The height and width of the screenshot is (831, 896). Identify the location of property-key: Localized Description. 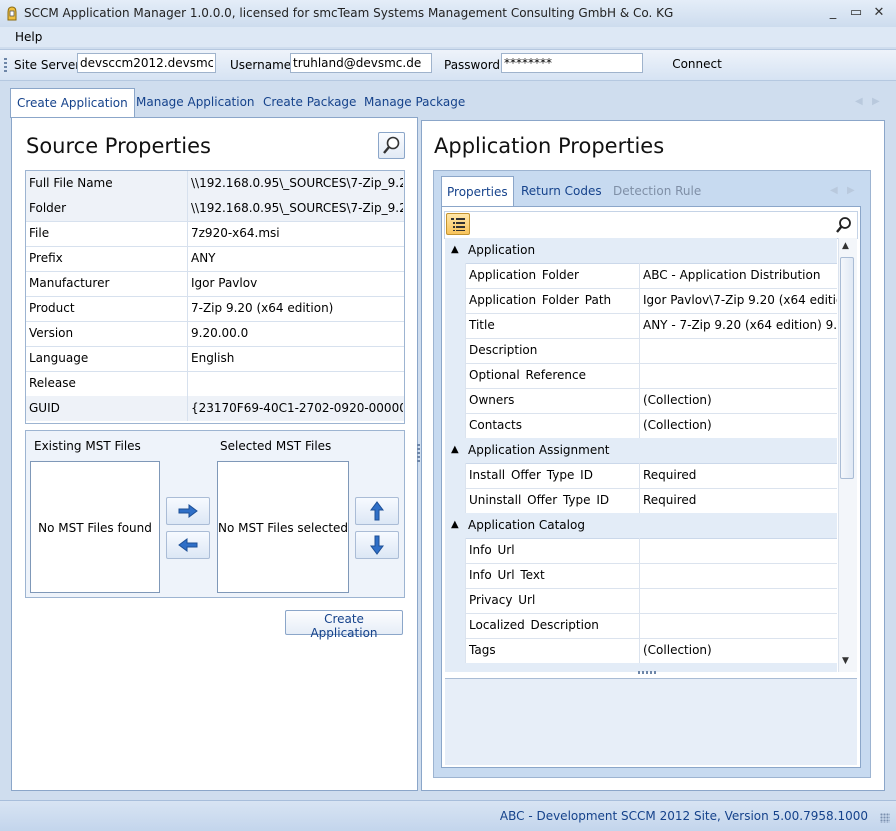
(552, 625).